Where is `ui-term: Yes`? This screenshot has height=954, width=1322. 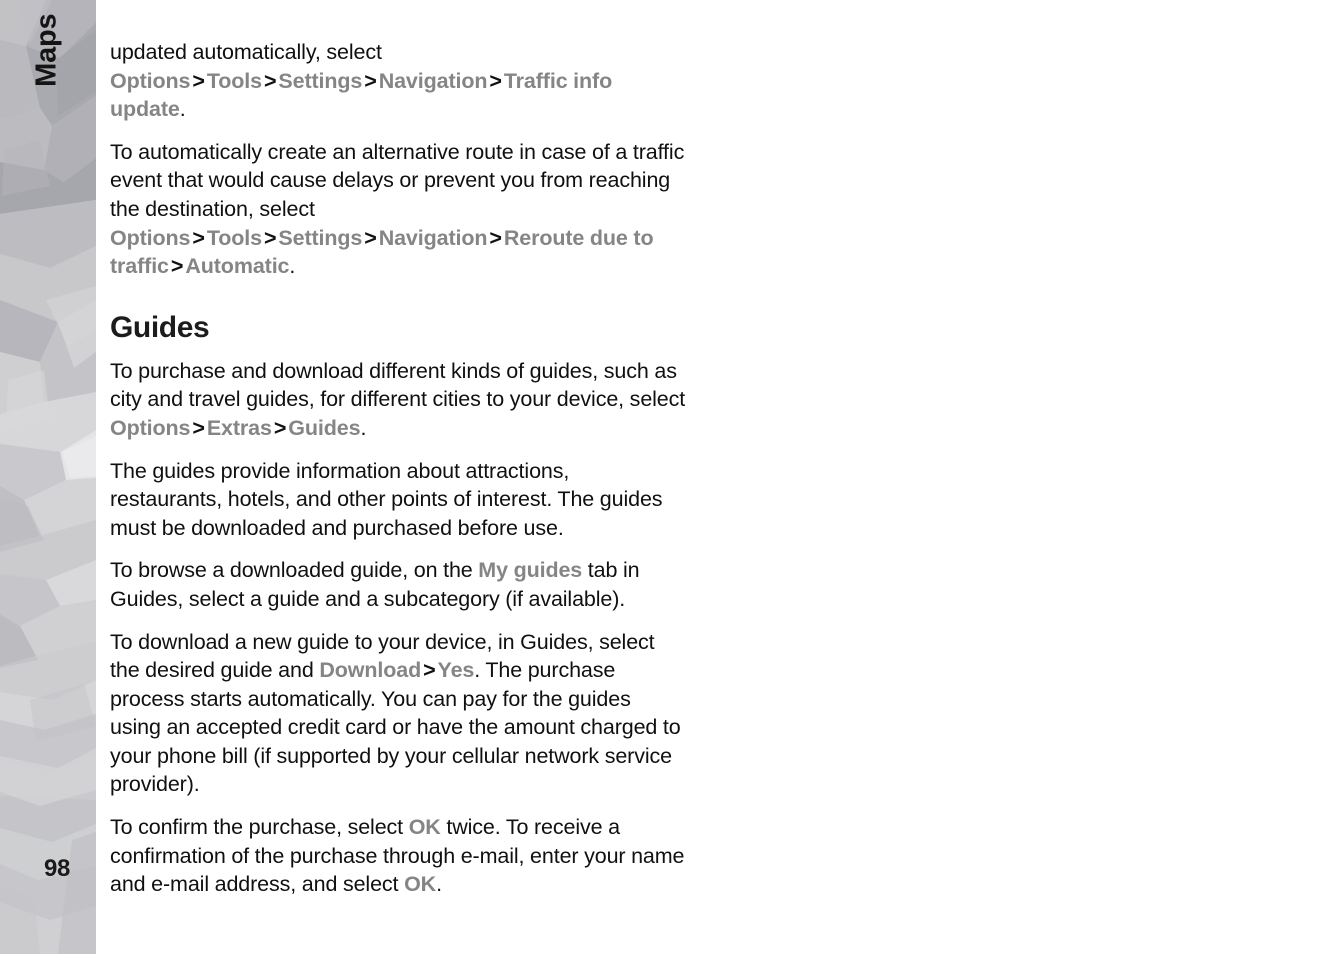
ui-term: Yes is located at coordinates (456, 670).